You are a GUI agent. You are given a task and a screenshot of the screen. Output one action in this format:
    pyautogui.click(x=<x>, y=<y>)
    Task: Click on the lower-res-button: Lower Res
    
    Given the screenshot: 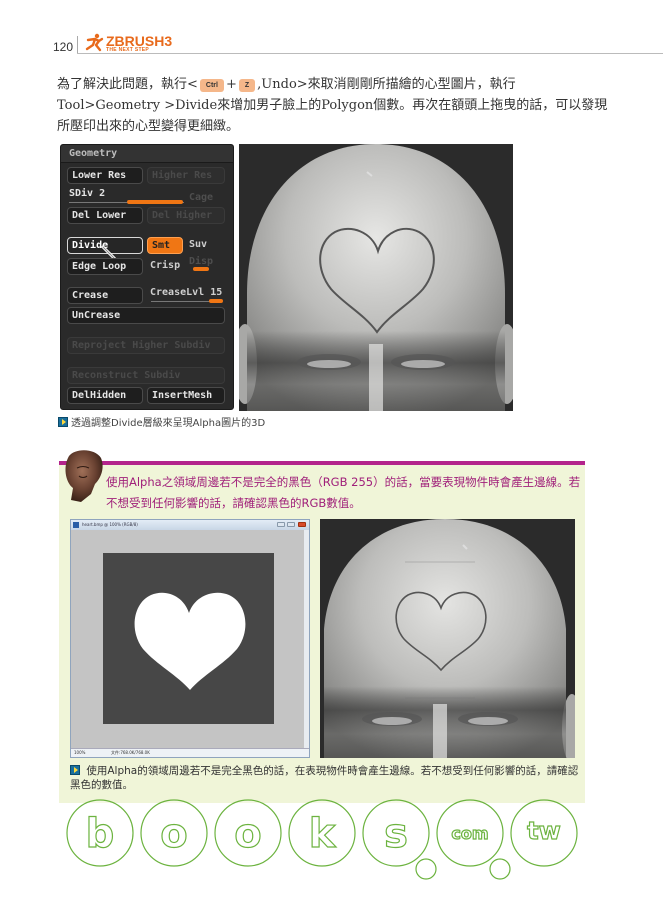 What is the action you would take?
    pyautogui.click(x=105, y=175)
    